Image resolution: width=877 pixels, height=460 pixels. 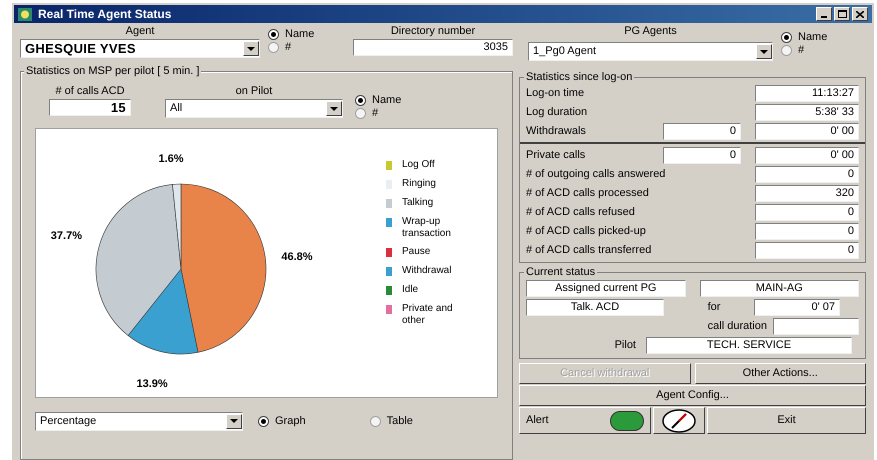 I want to click on text-field: 5:38' 33, so click(x=807, y=112).